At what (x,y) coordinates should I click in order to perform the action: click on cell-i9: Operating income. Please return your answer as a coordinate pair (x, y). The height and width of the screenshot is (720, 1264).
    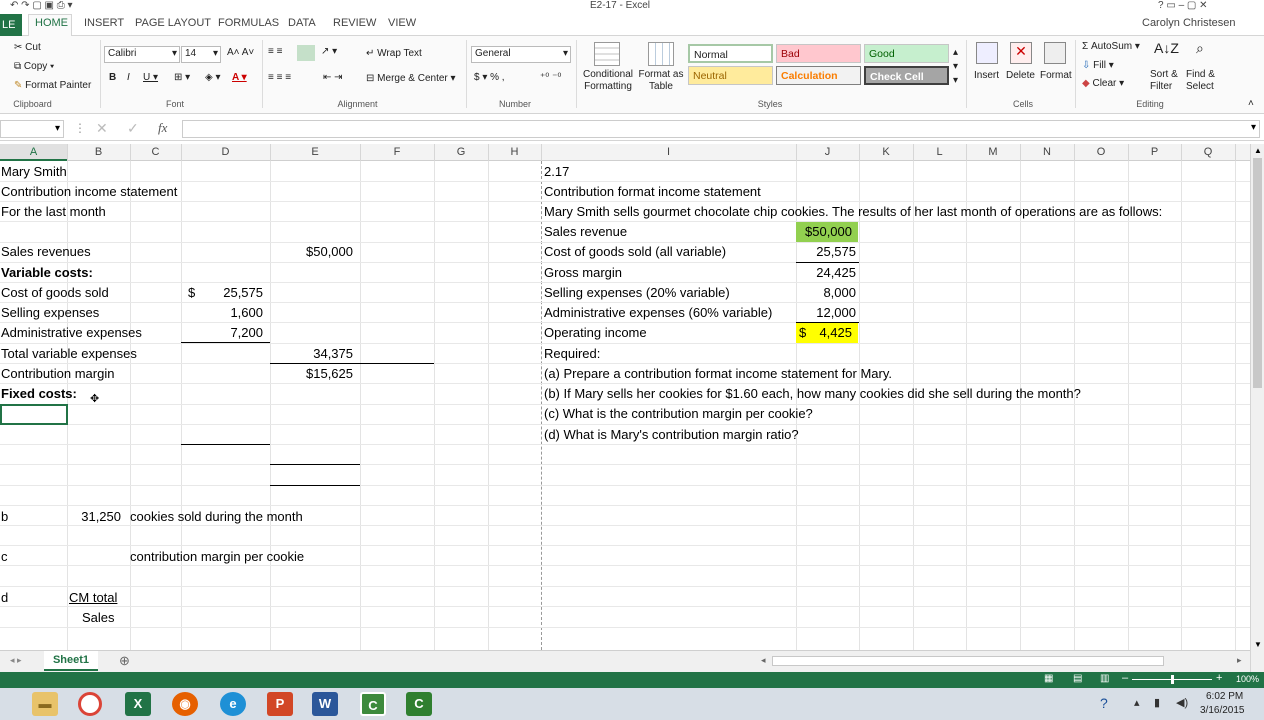
    Looking at the image, I should click on (595, 333).